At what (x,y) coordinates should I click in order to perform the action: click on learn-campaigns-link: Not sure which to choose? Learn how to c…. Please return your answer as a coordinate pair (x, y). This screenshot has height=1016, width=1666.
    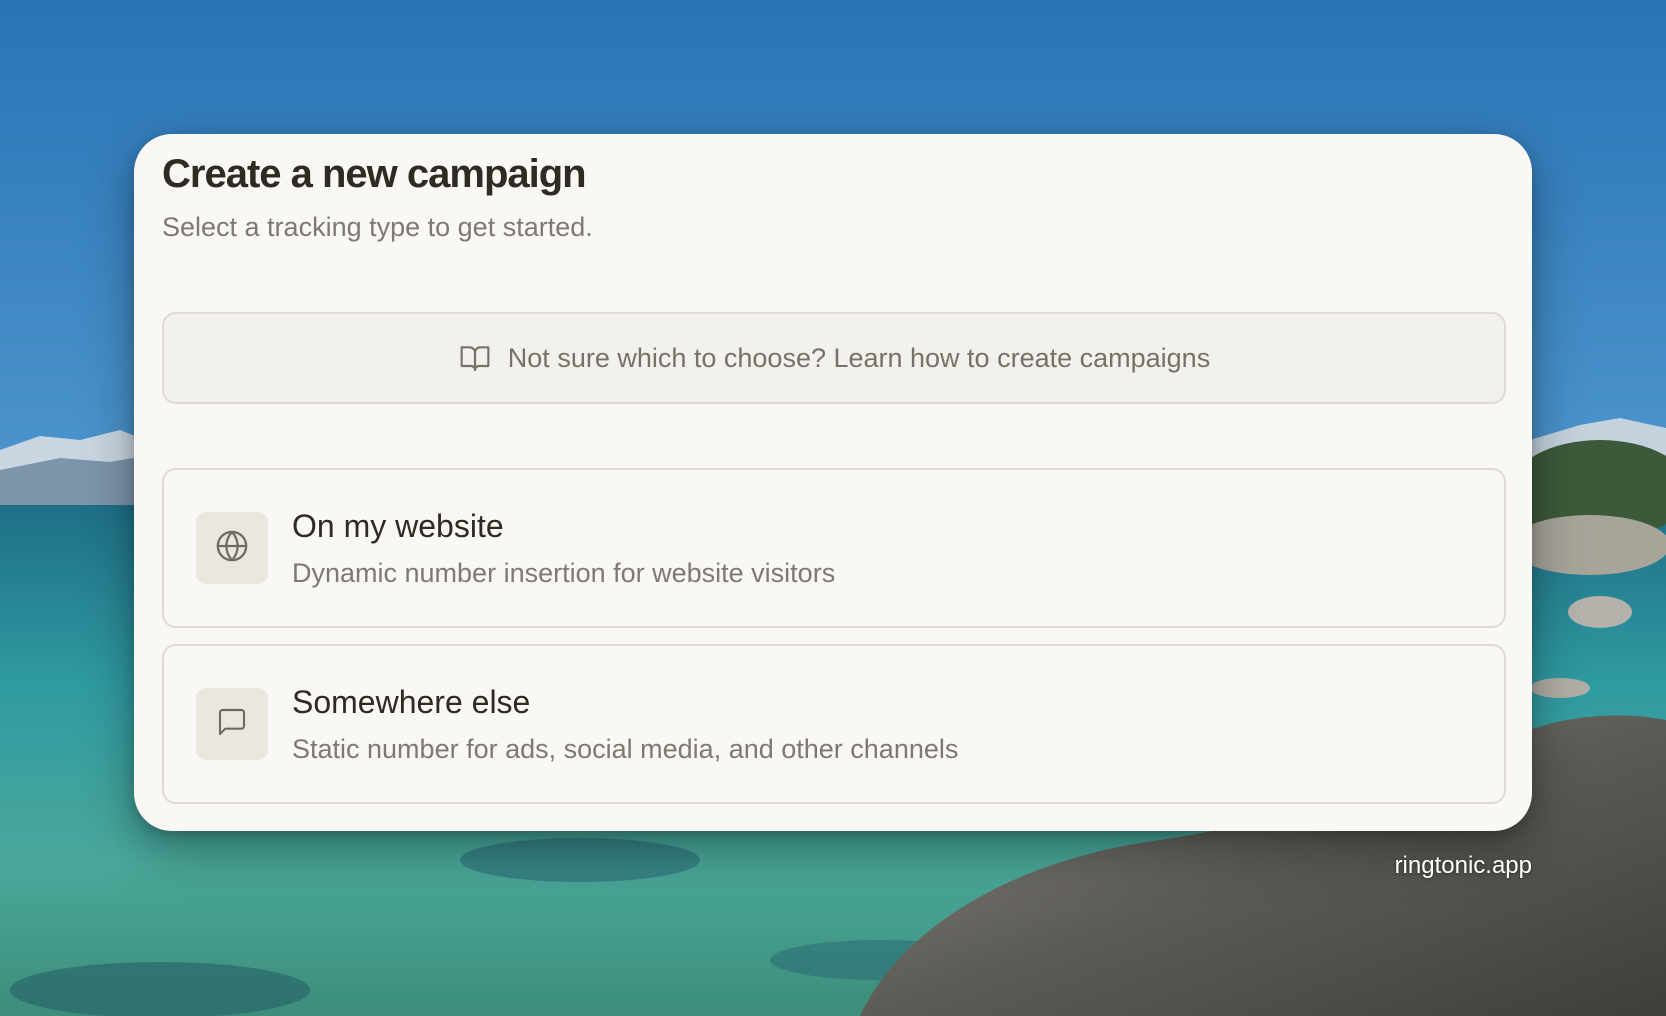
    Looking at the image, I should click on (834, 358).